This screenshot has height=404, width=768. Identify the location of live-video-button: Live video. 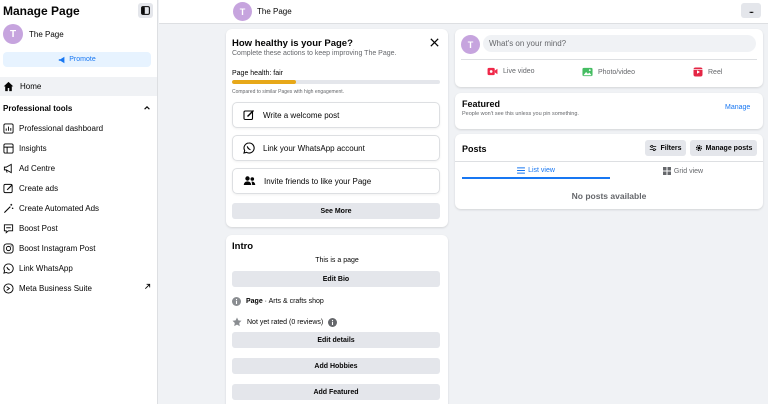
(511, 71).